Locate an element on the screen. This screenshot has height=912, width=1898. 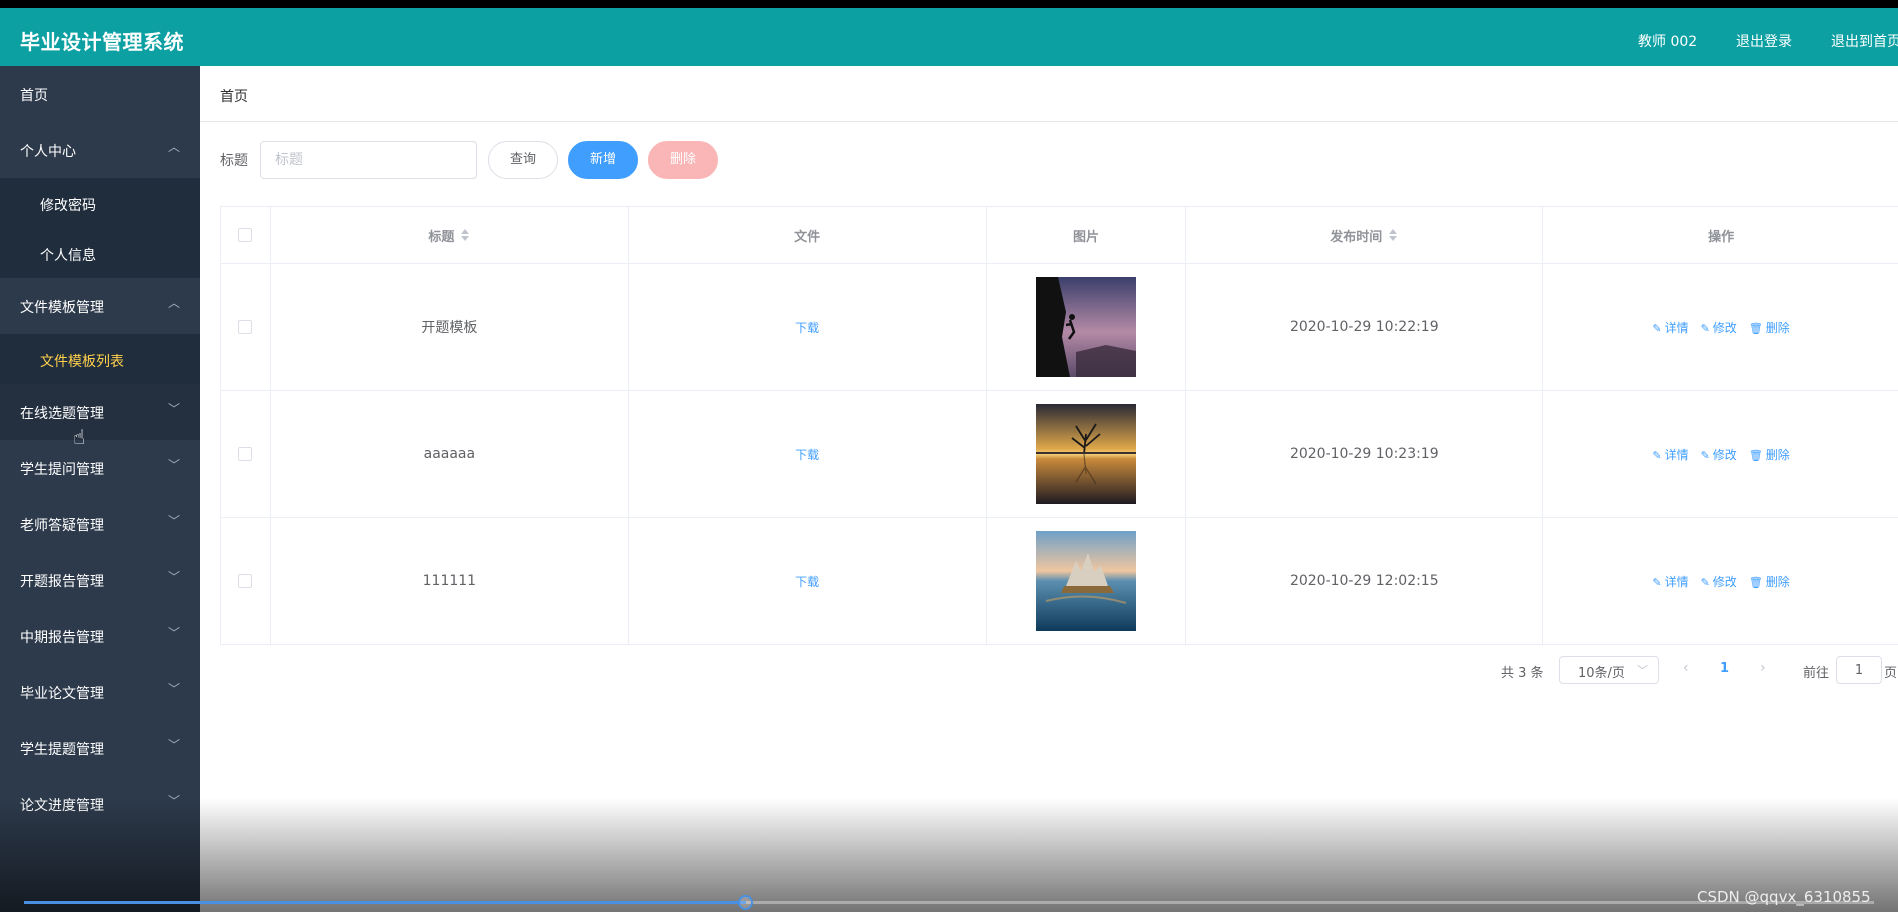
goto-page-input is located at coordinates (1859, 670).